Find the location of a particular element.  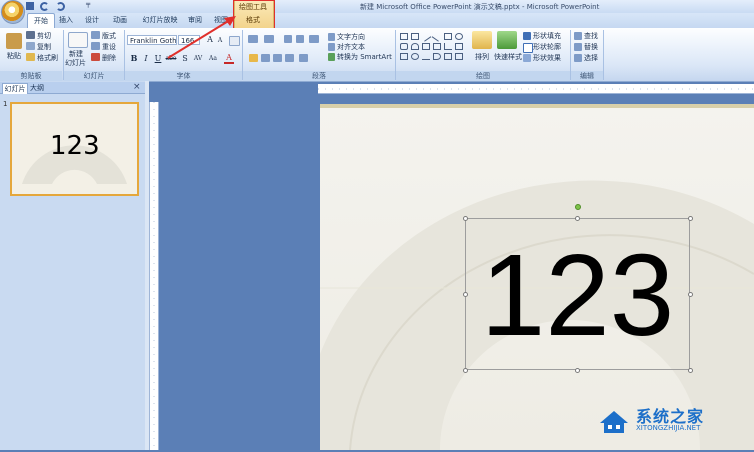

annotation-arrow is located at coordinates (201, 37).